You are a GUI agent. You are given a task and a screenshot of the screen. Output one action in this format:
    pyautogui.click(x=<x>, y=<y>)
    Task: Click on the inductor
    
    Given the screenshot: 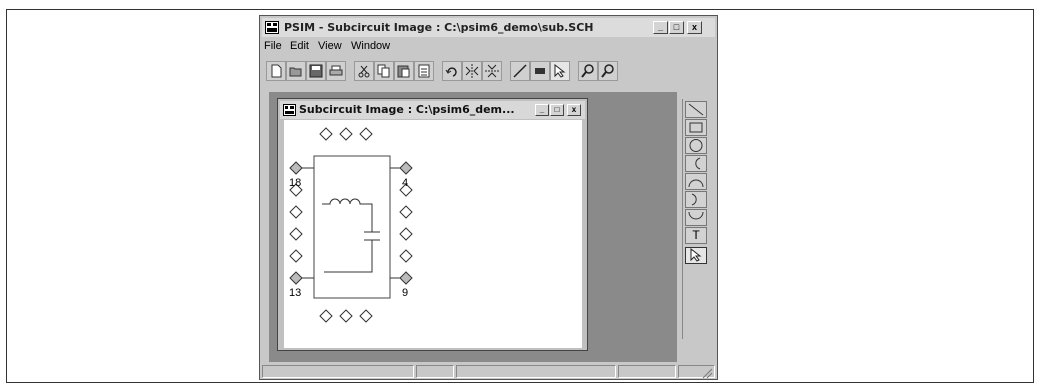 What is the action you would take?
    pyautogui.click(x=347, y=215)
    